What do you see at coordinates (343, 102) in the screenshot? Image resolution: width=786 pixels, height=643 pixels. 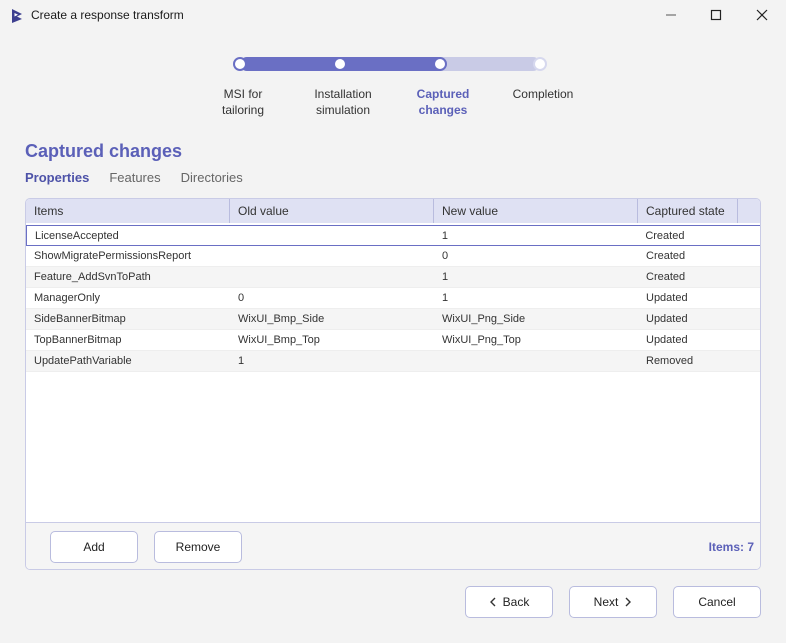 I see `step-2-label: Installation simulation` at bounding box center [343, 102].